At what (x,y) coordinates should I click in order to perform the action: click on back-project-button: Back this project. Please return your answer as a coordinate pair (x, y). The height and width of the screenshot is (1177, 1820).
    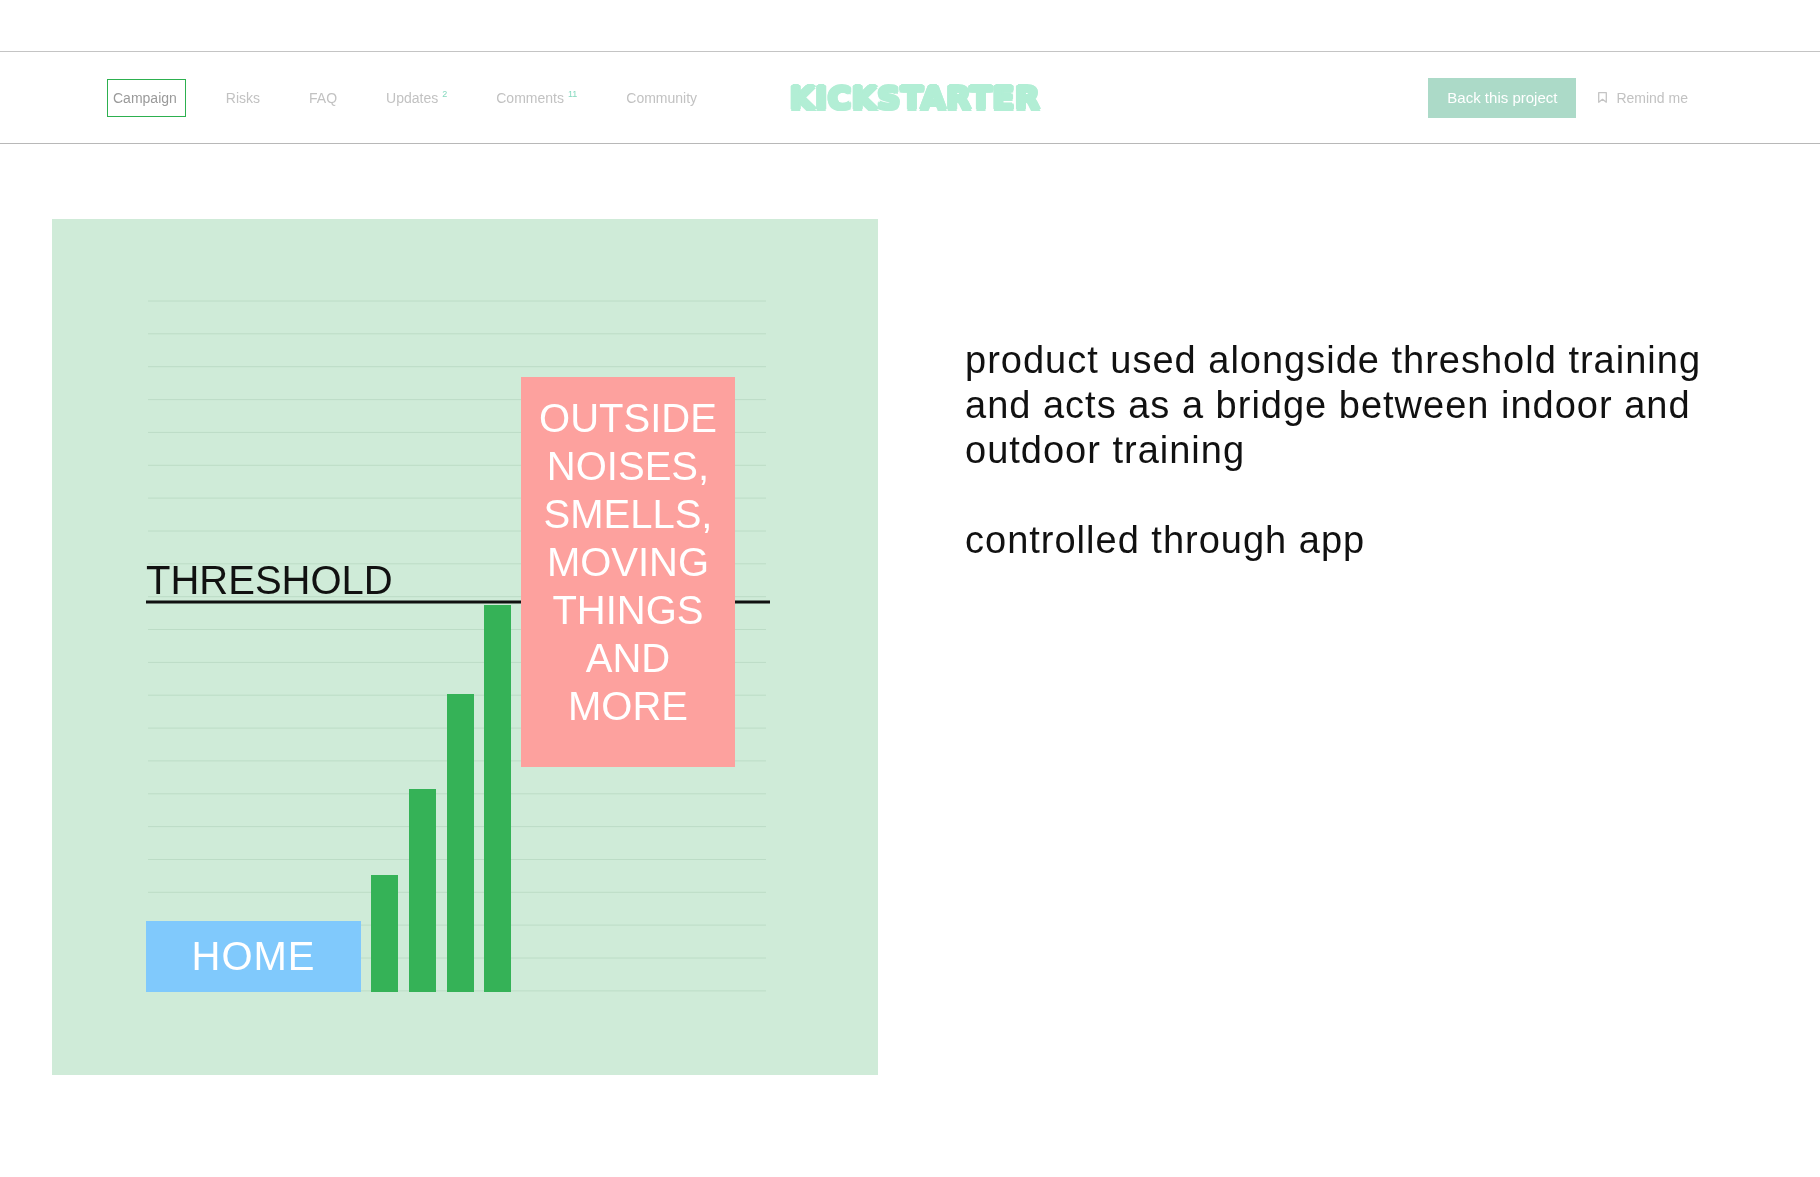
    Looking at the image, I should click on (1502, 97).